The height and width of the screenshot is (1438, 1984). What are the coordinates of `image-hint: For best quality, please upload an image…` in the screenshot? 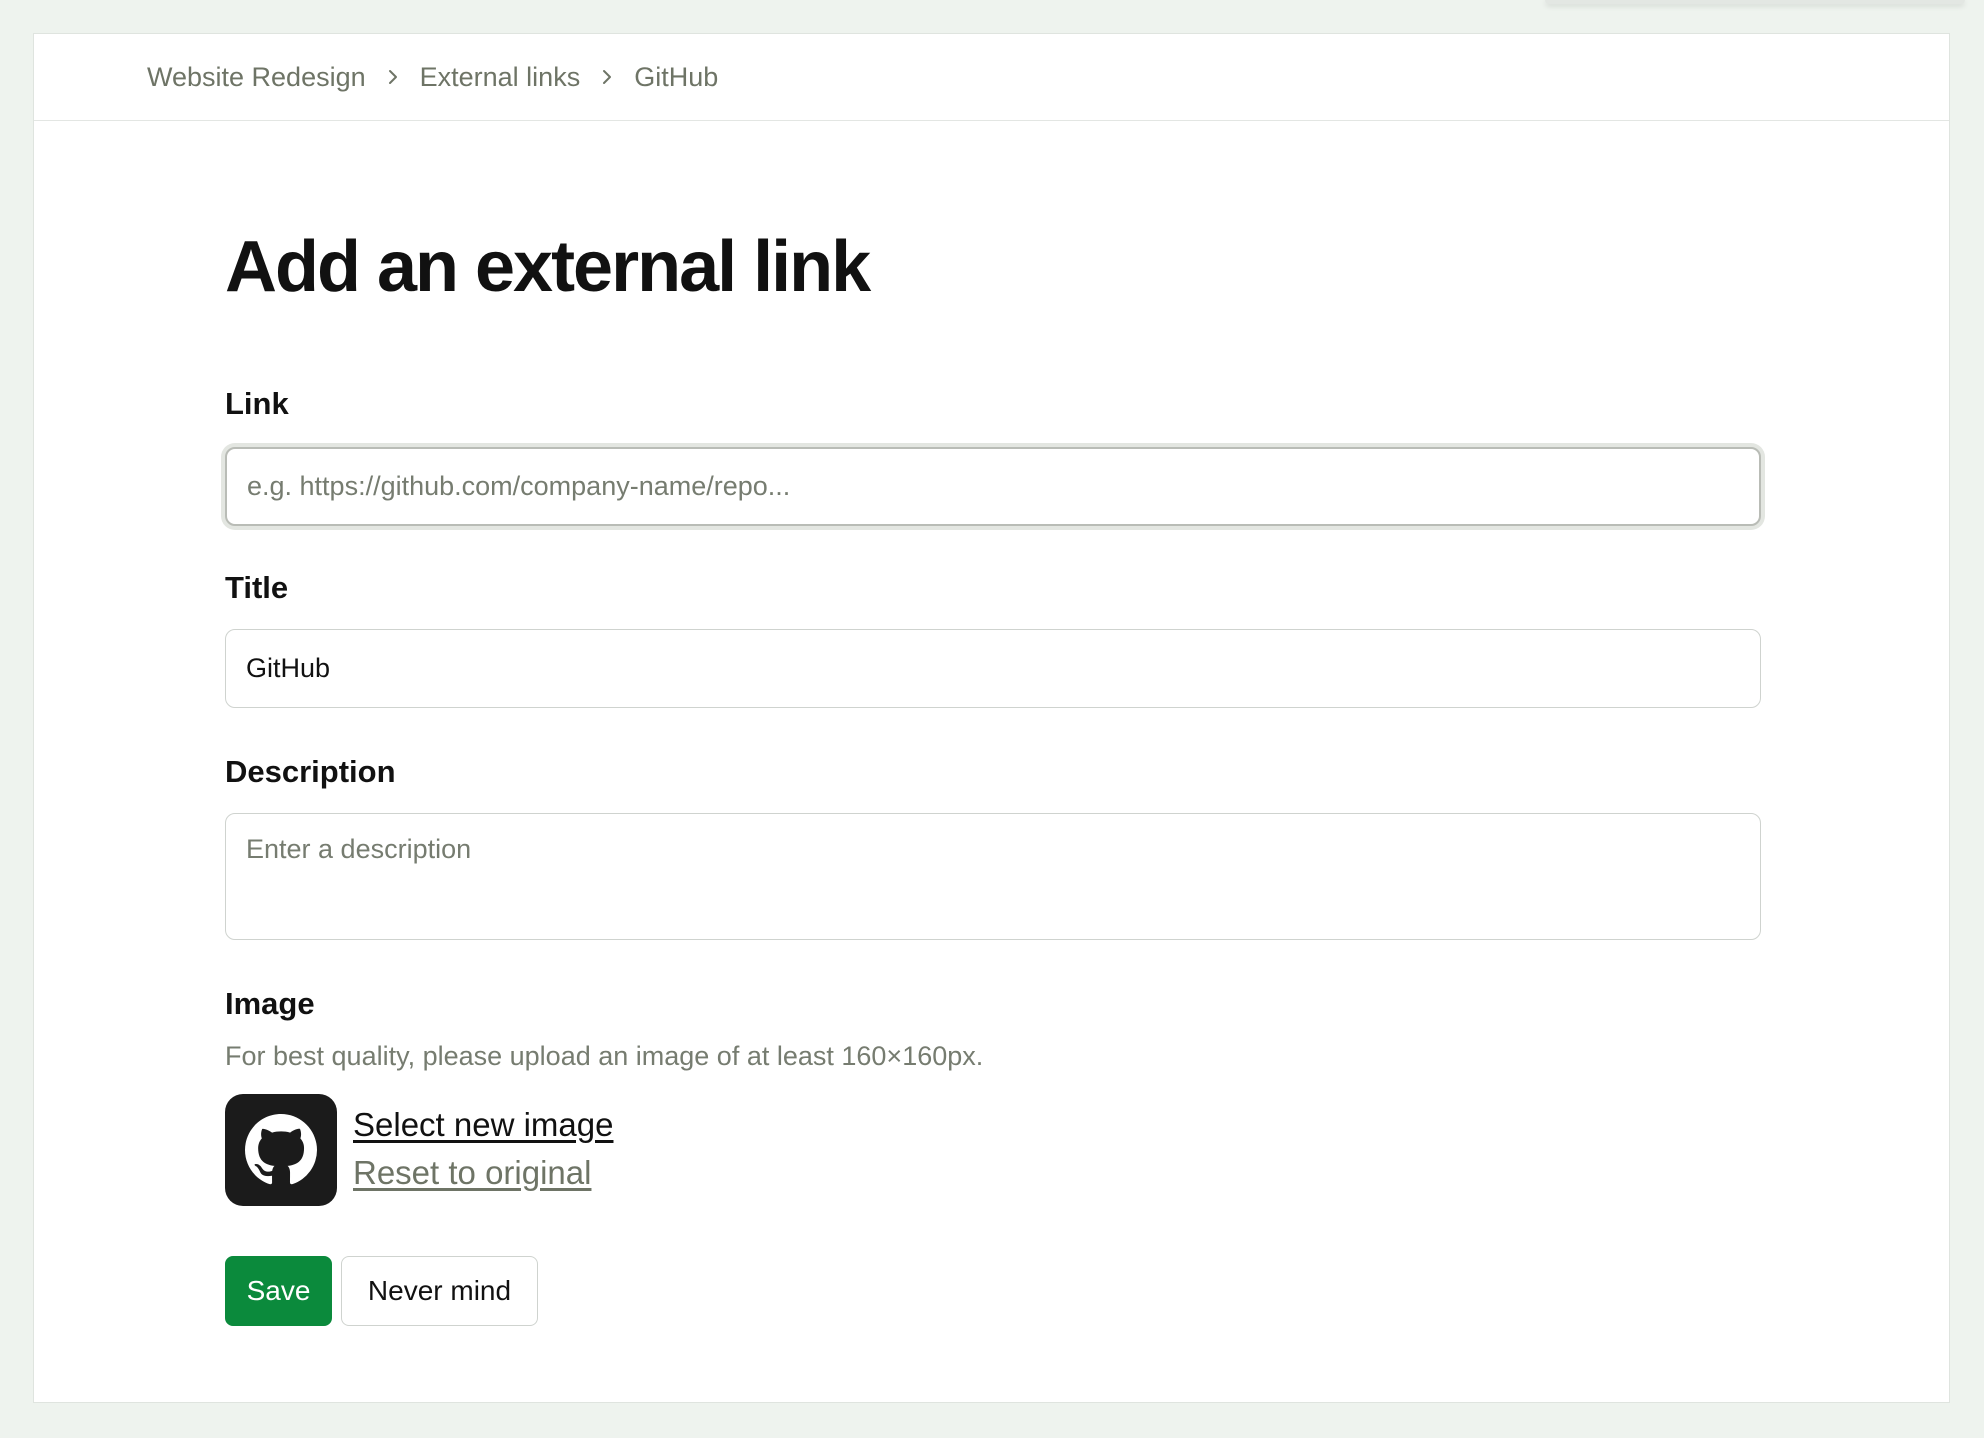 It's located at (604, 1056).